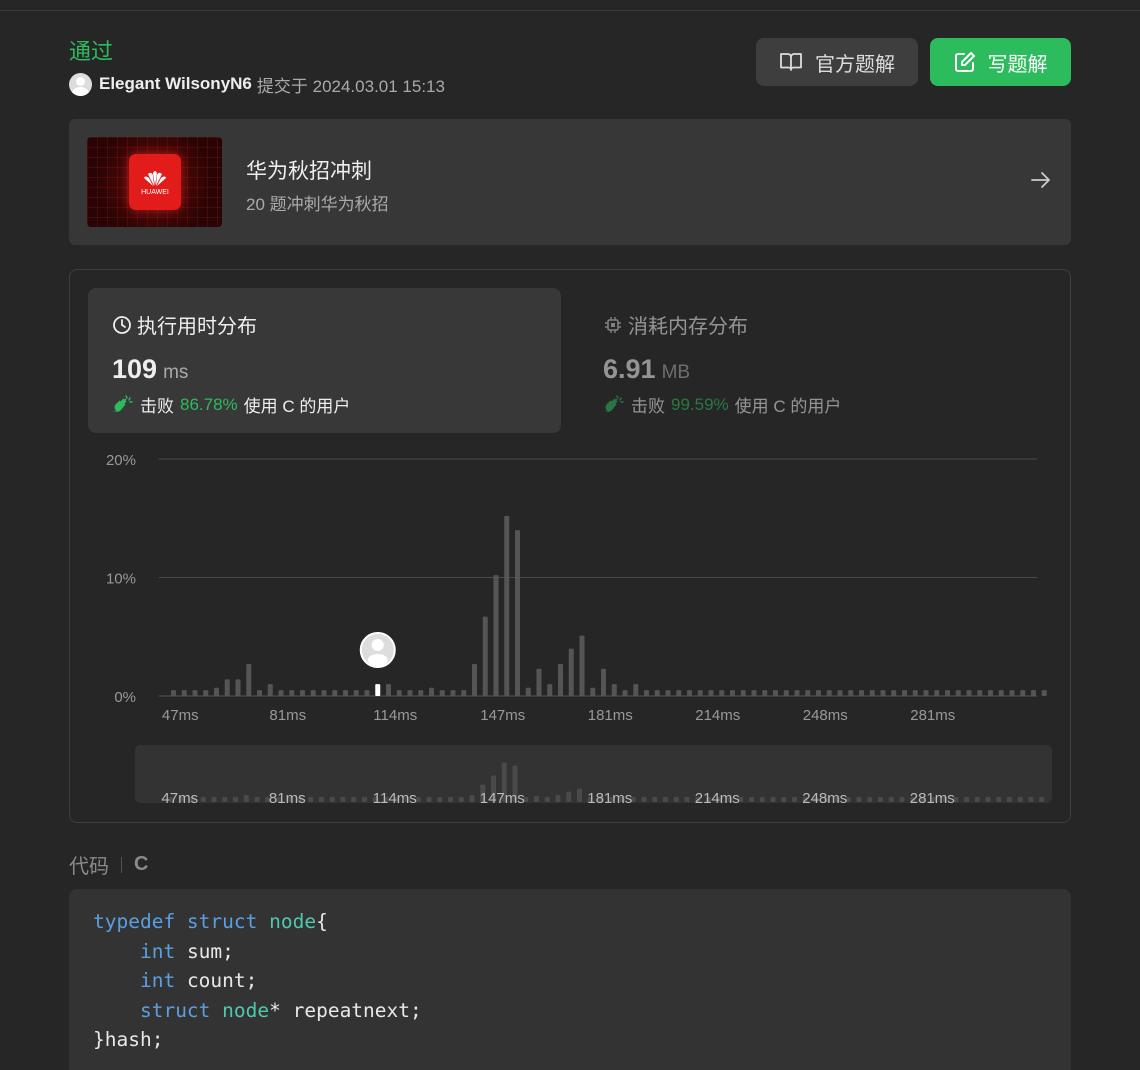 The image size is (1140, 1070). What do you see at coordinates (91, 51) in the screenshot?
I see `submission-status: 通过` at bounding box center [91, 51].